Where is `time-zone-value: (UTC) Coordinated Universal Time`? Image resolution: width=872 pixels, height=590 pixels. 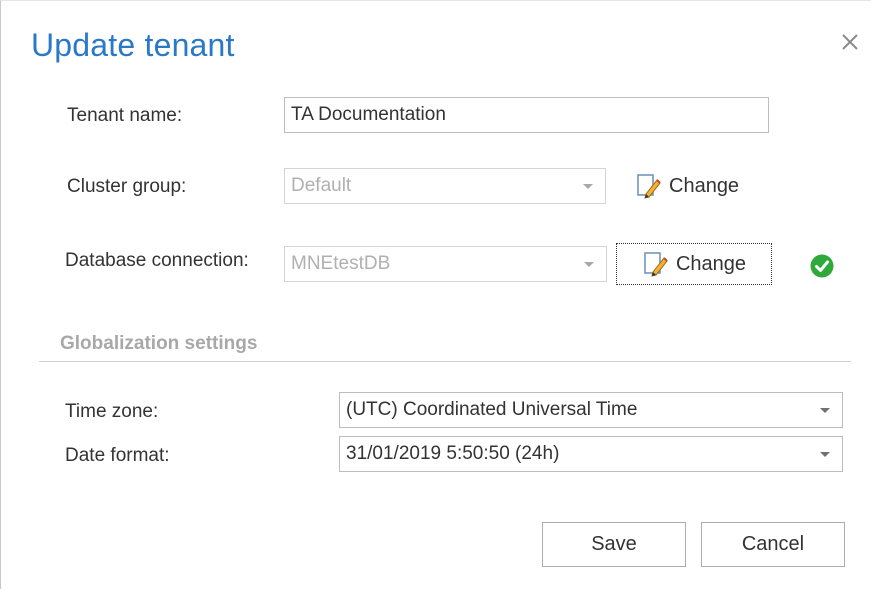
time-zone-value: (UTC) Coordinated Universal Time is located at coordinates (492, 409).